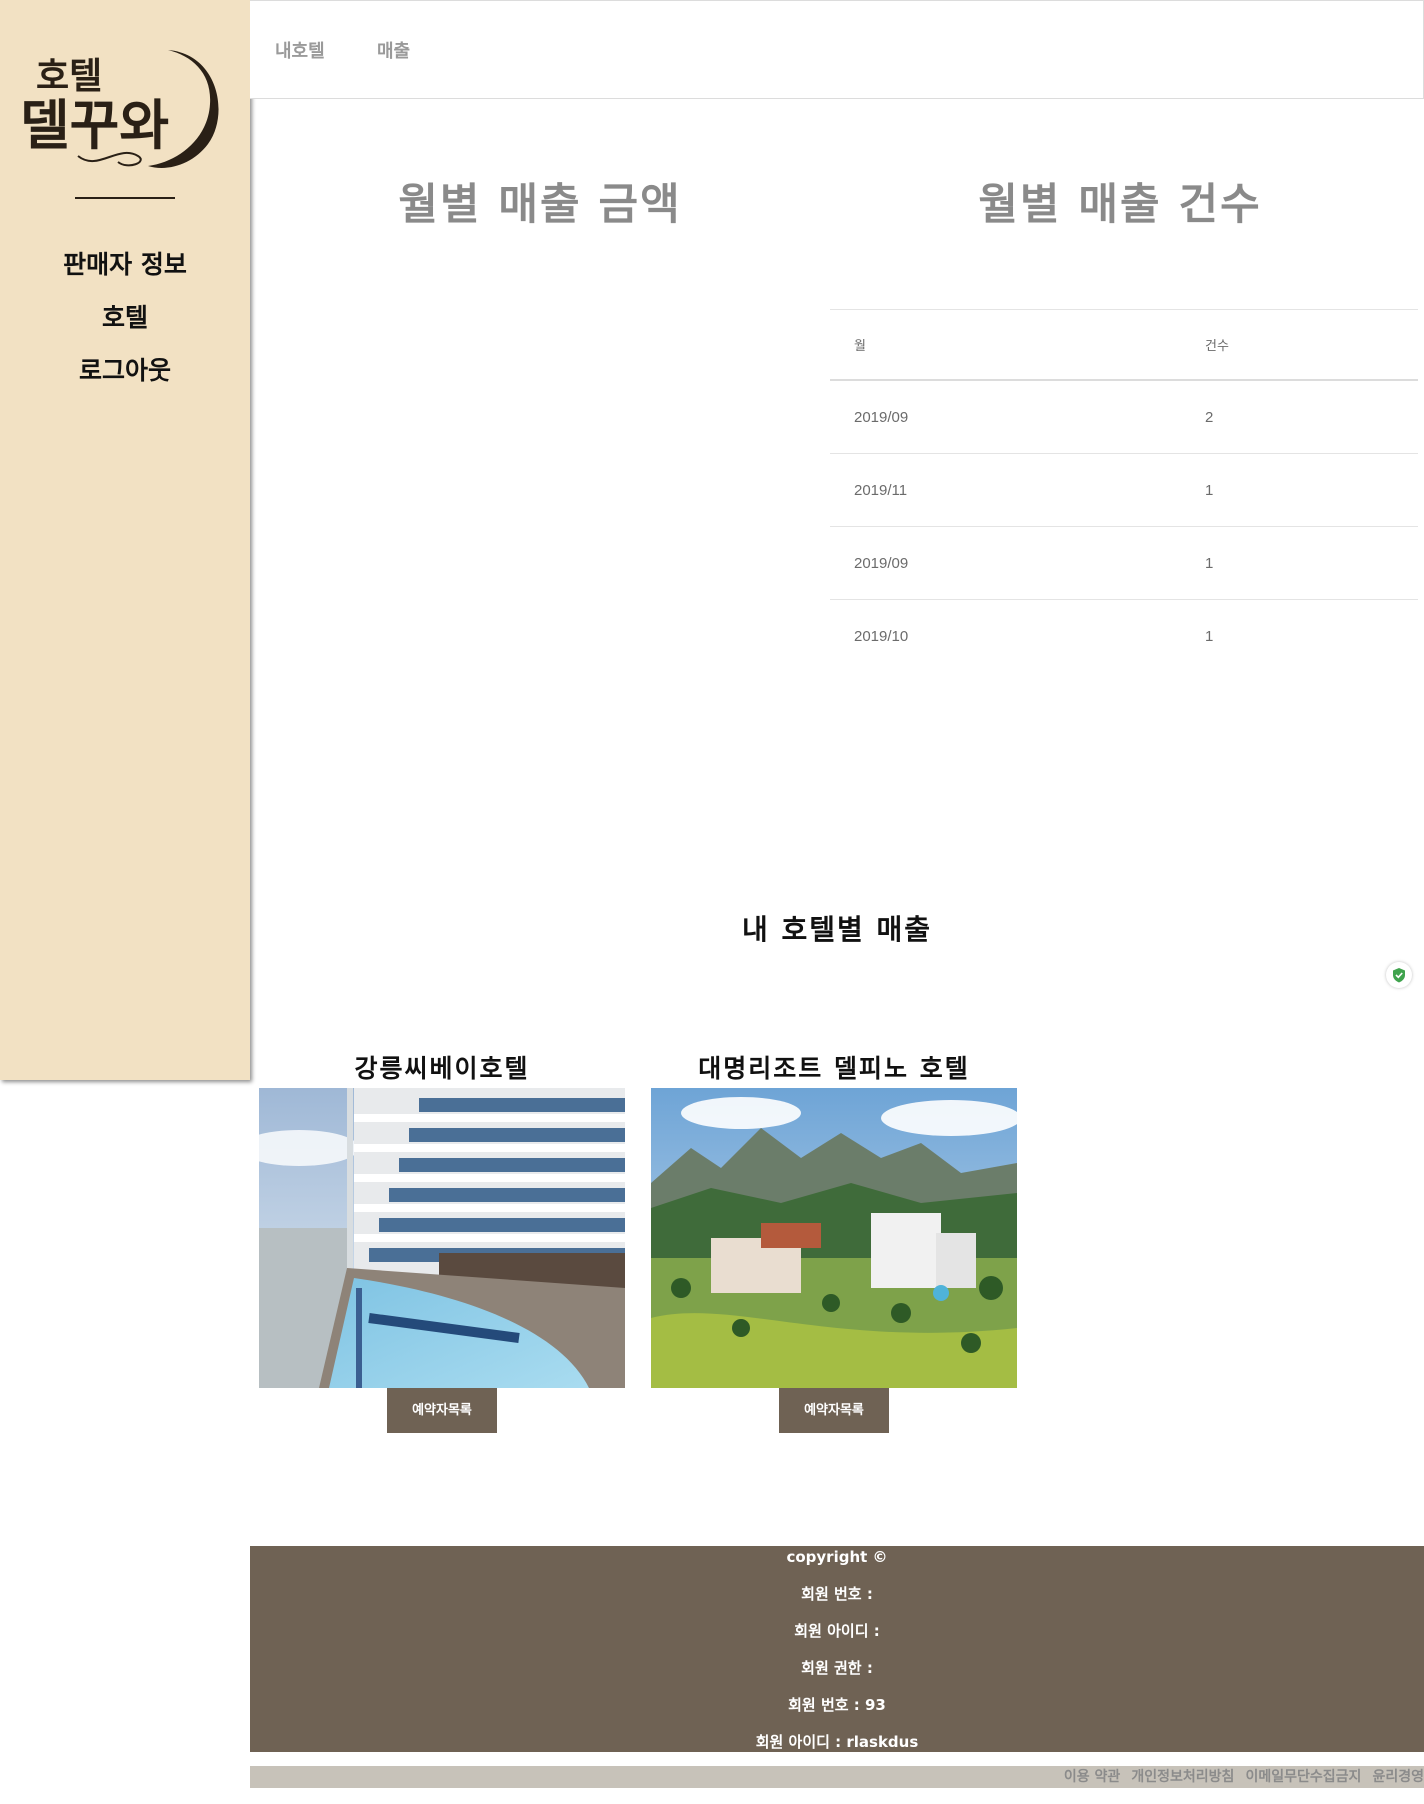 The image size is (1424, 1804). I want to click on cell-count: 2, so click(1299, 416).